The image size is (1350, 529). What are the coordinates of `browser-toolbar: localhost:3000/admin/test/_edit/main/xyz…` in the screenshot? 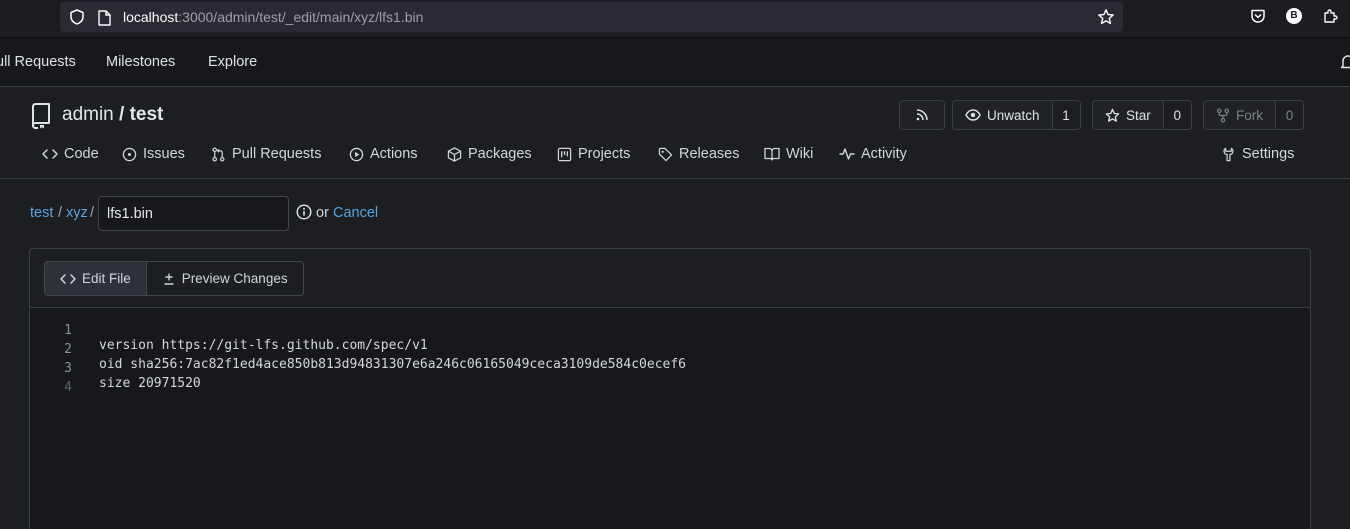 It's located at (675, 19).